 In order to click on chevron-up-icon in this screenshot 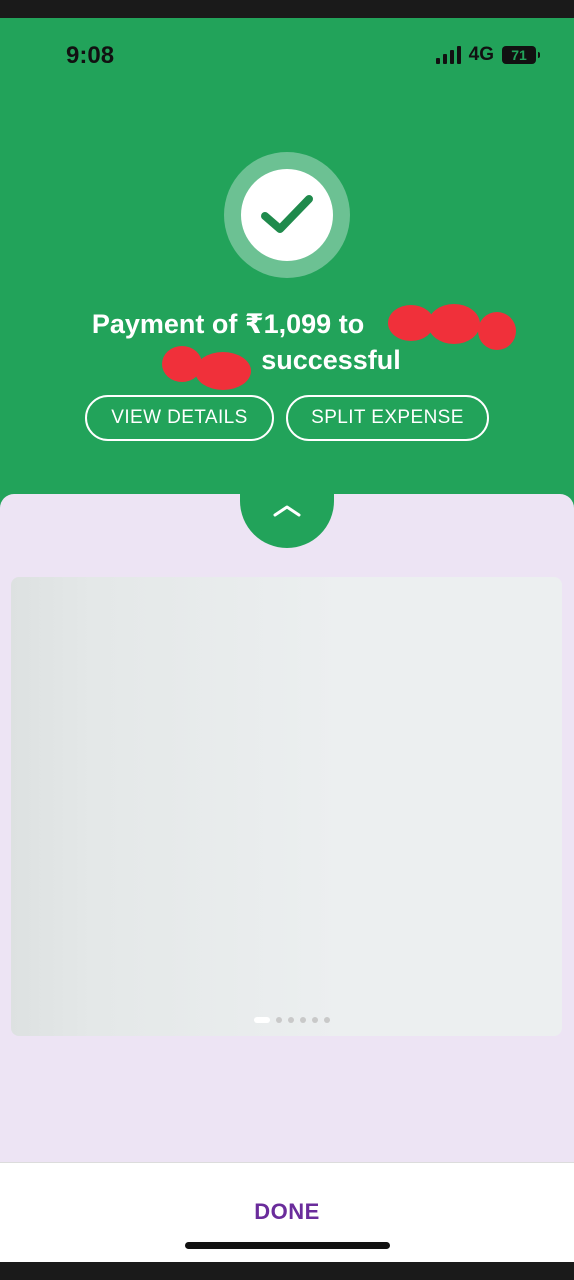, I will do `click(287, 511)`.